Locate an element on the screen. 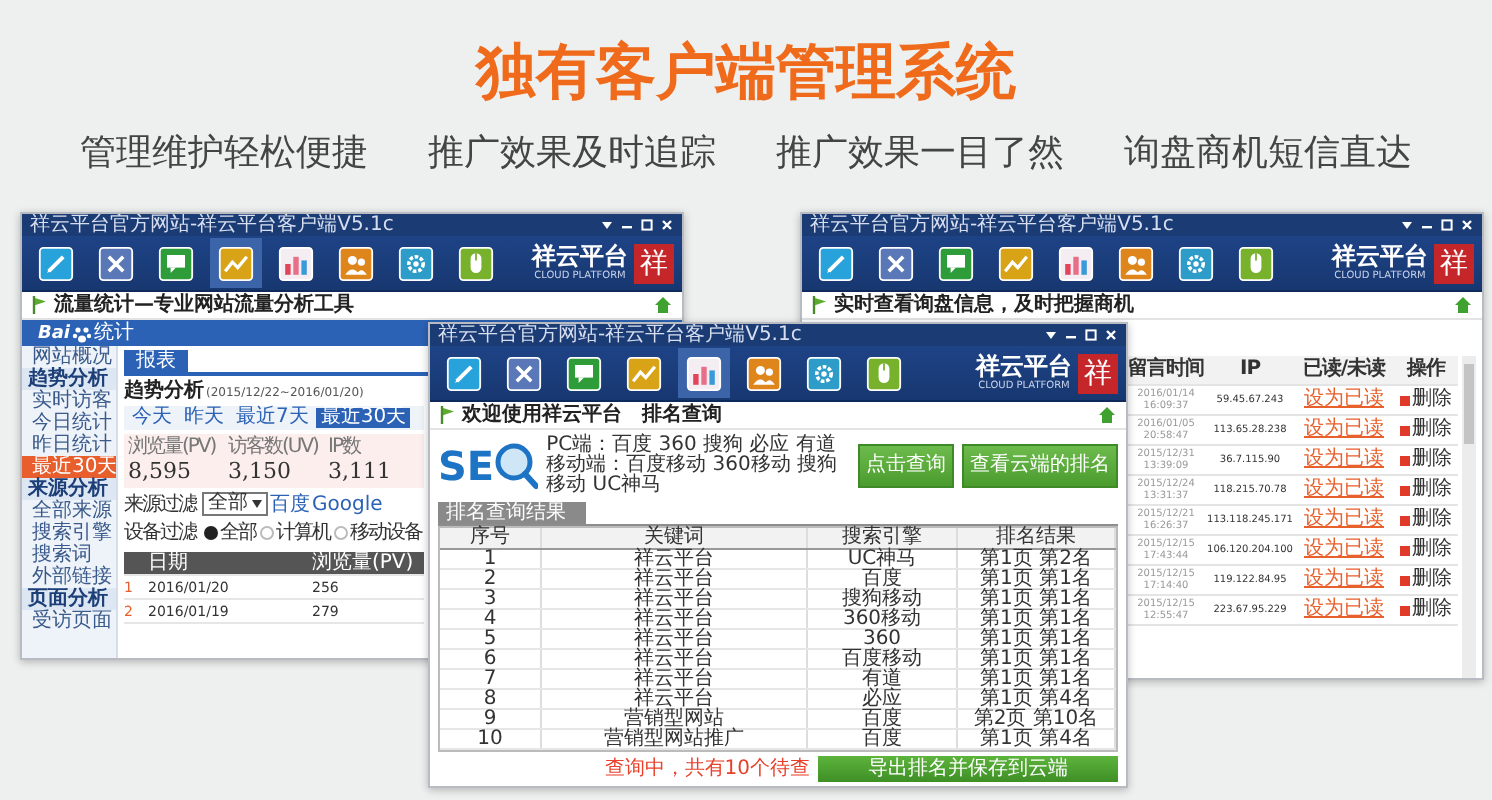 The width and height of the screenshot is (1492, 800). engine-list: 移动端：百度移动 360移动 搜狗移动 UC神马 is located at coordinates (698, 476).